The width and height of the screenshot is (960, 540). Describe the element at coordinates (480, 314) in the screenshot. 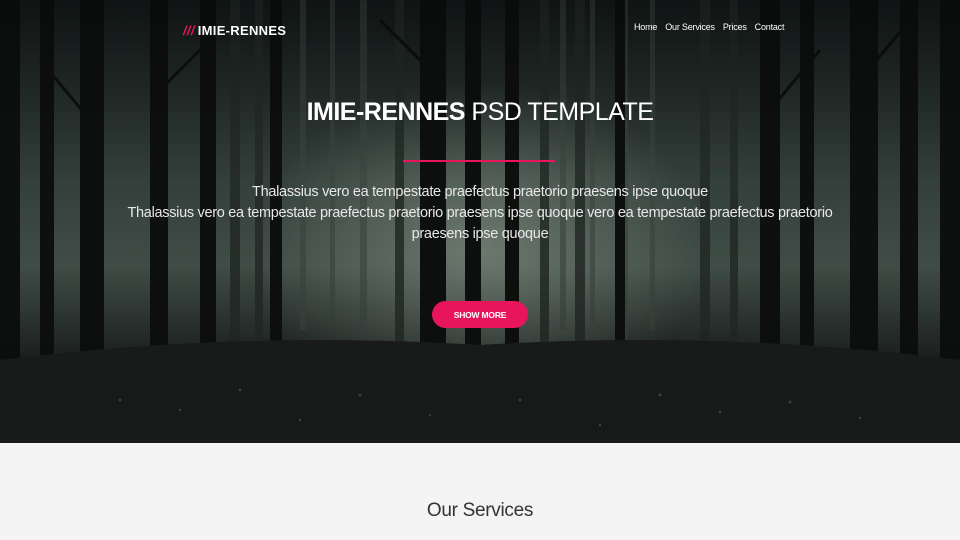

I see `show-more-button: SHOW MORE` at that location.